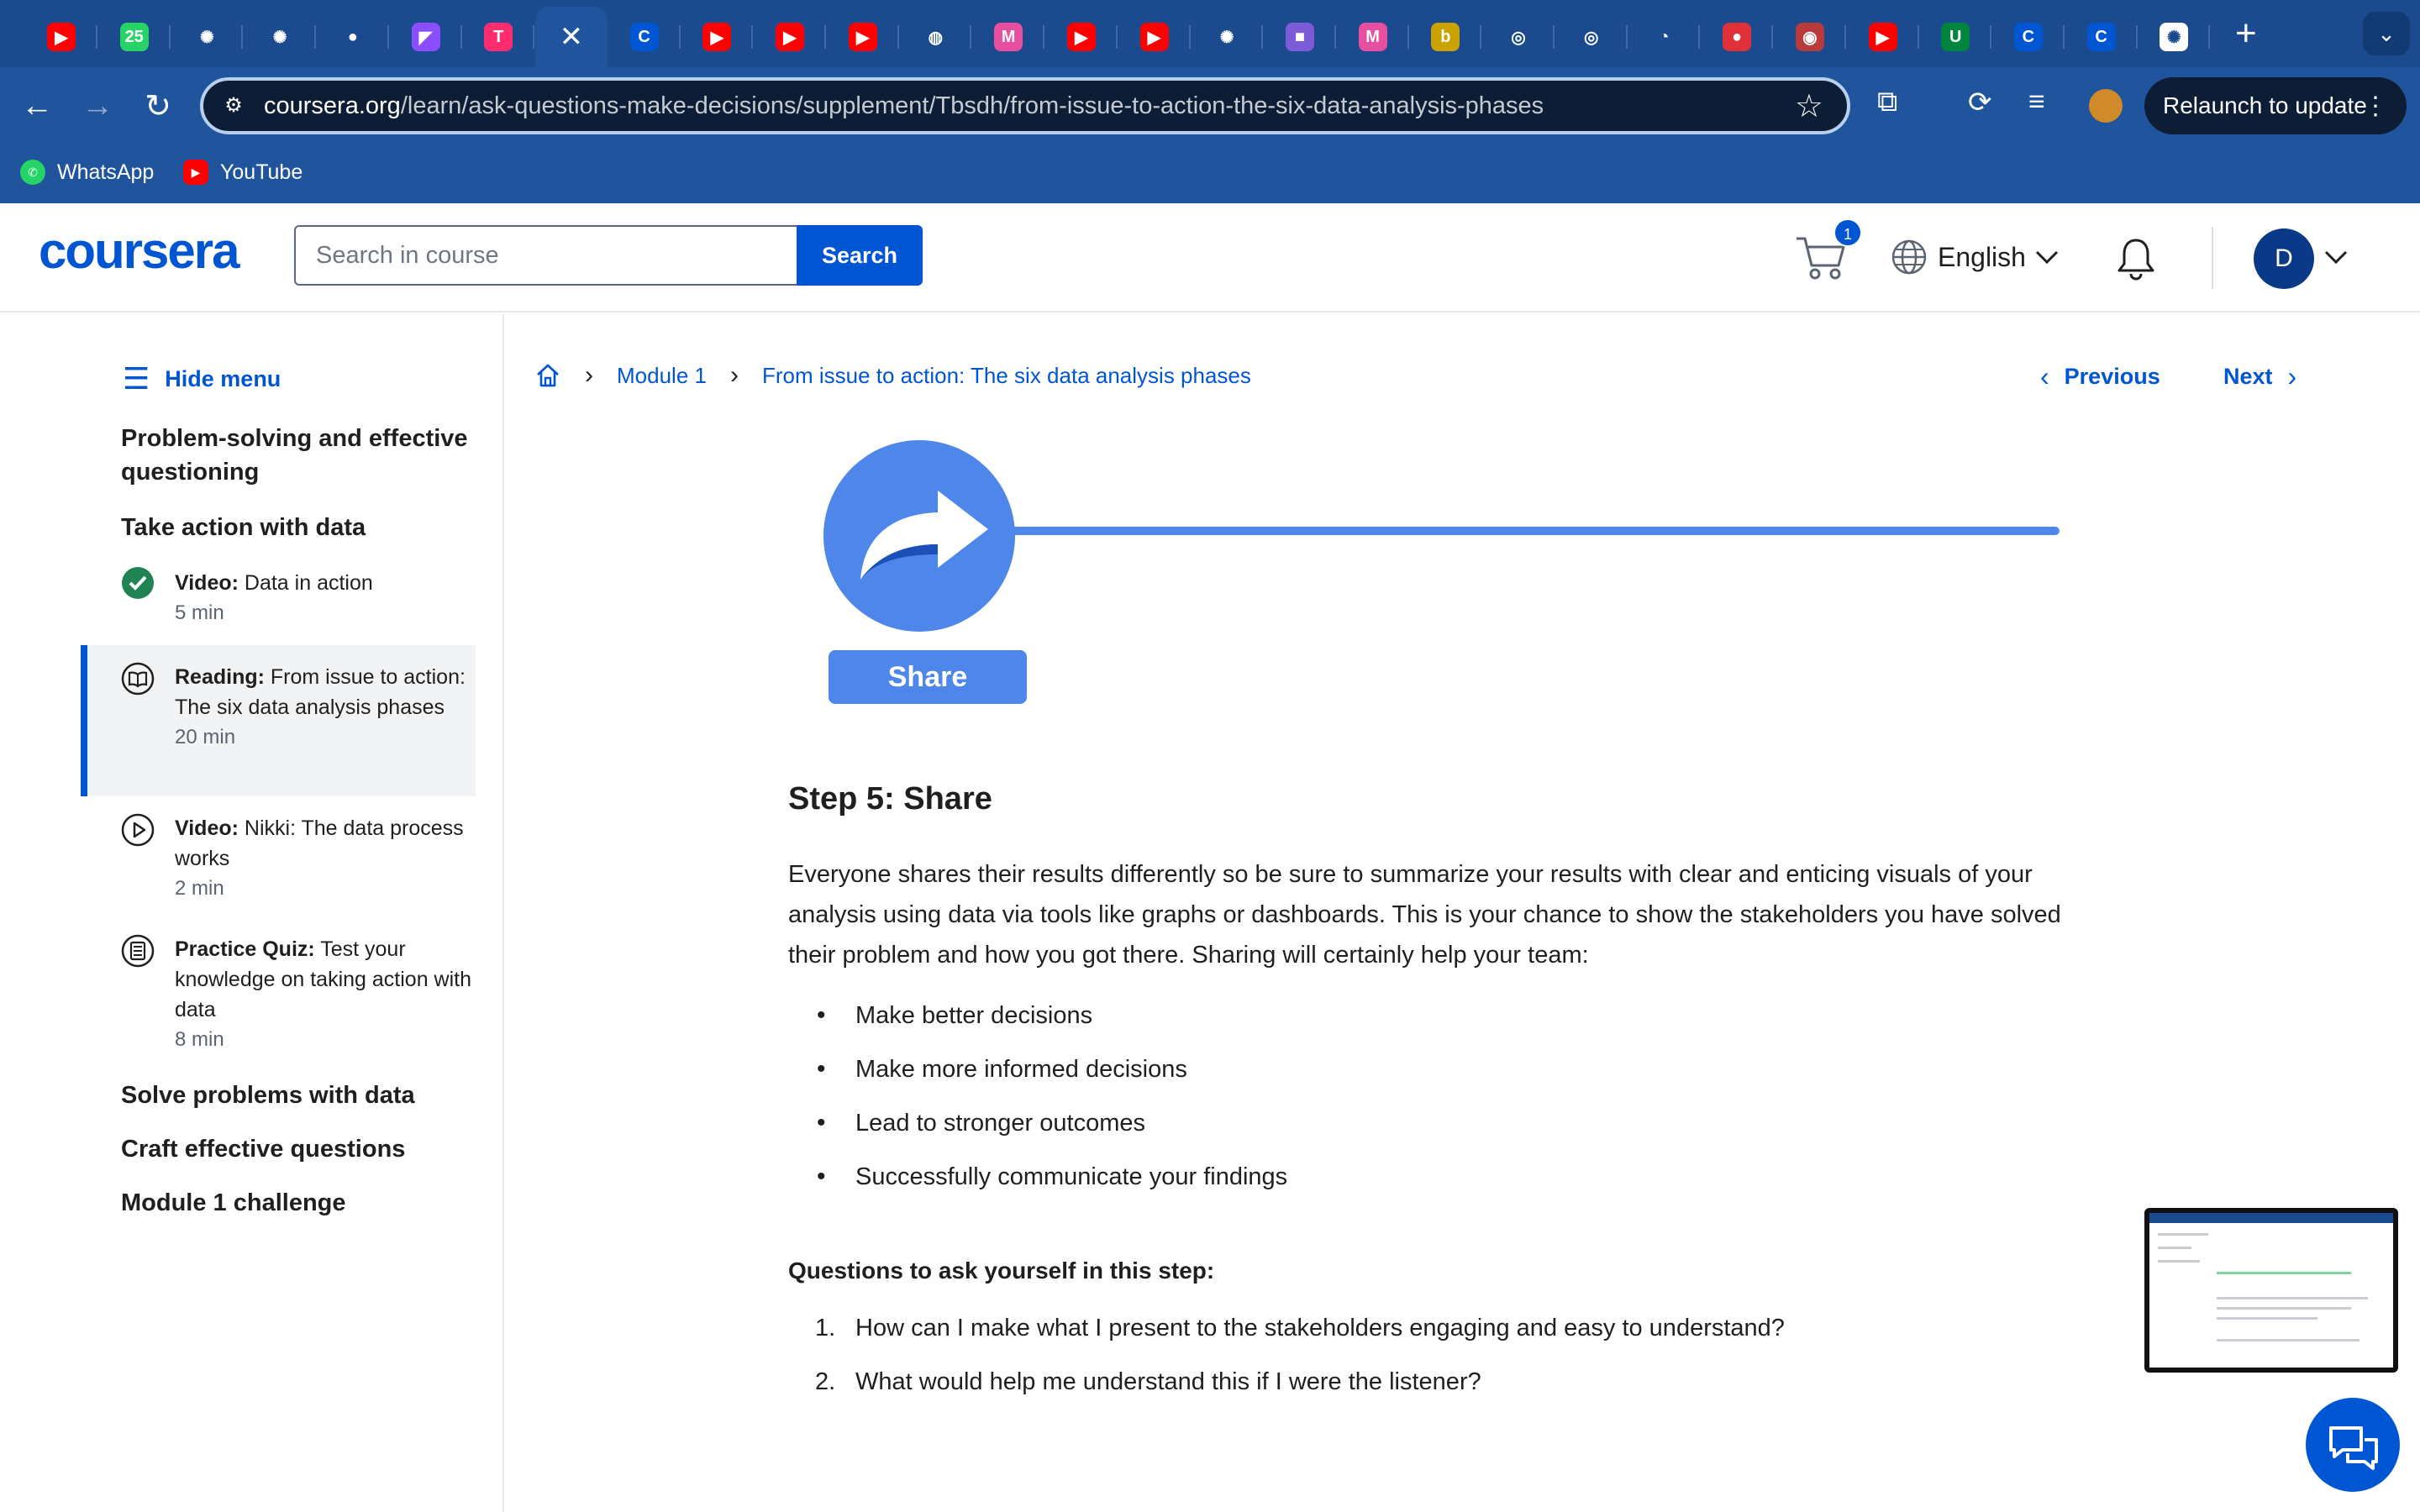 The image size is (2420, 1512). I want to click on screen-recording-thumbnail, so click(2271, 1290).